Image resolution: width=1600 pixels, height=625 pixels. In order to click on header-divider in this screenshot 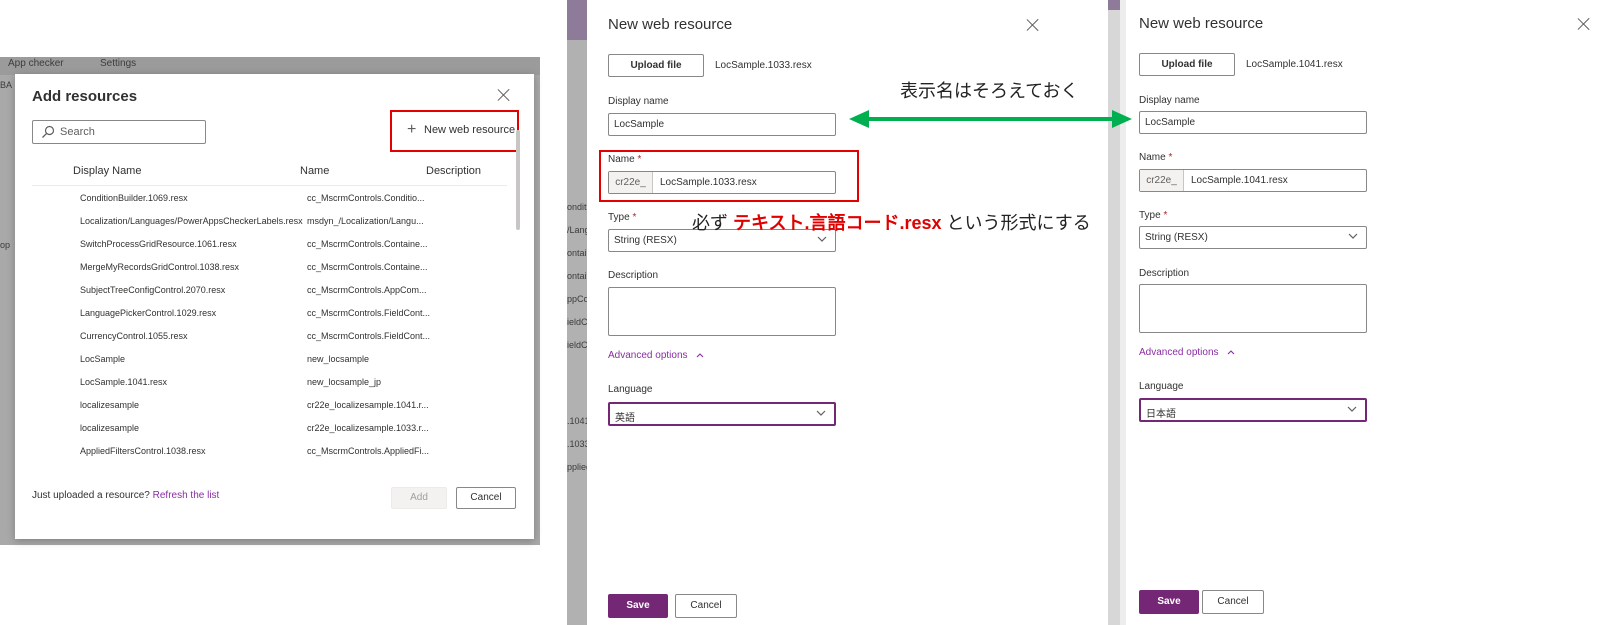, I will do `click(269, 185)`.